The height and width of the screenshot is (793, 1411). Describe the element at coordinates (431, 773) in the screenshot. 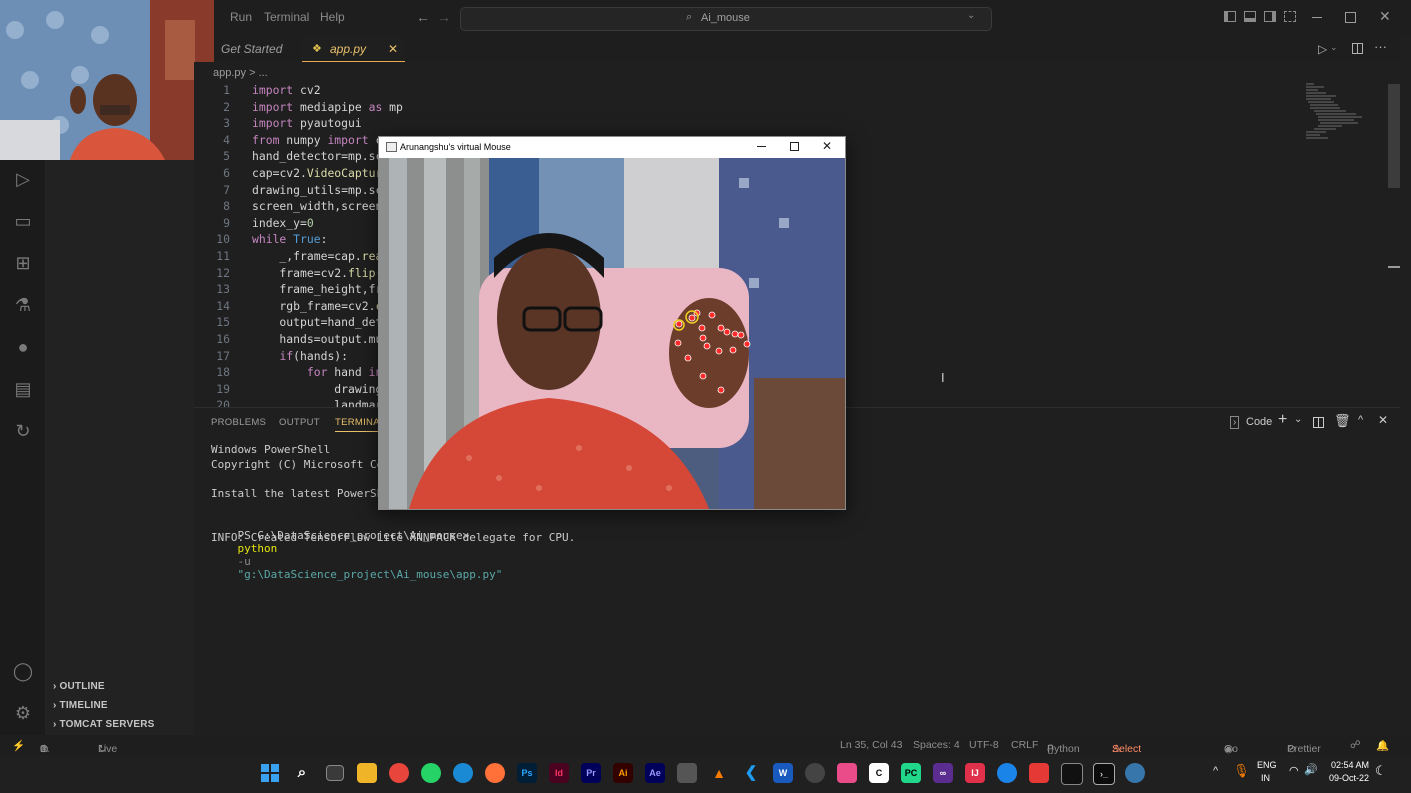

I see `whatsapp-icon` at that location.